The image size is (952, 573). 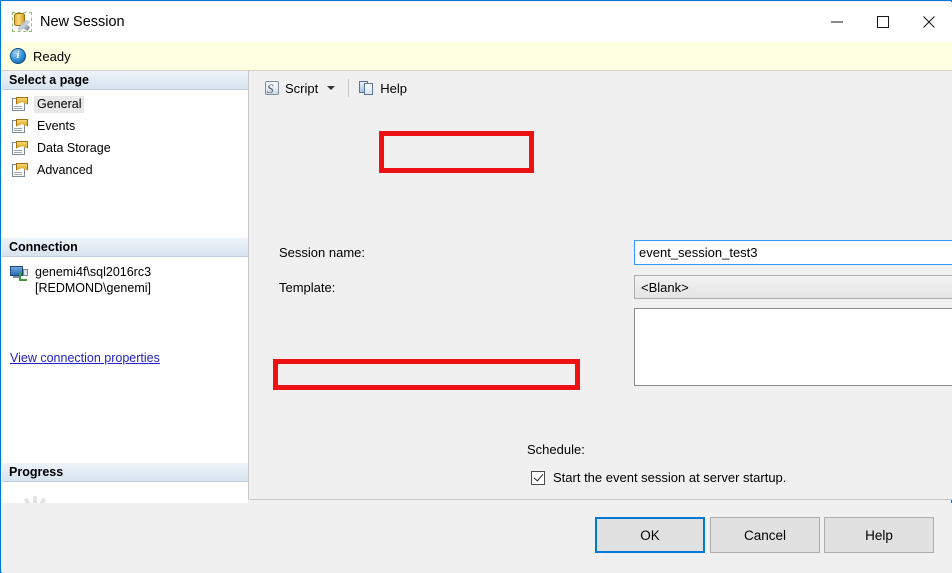 What do you see at coordinates (477, 56) in the screenshot?
I see `status-bar: Ready` at bounding box center [477, 56].